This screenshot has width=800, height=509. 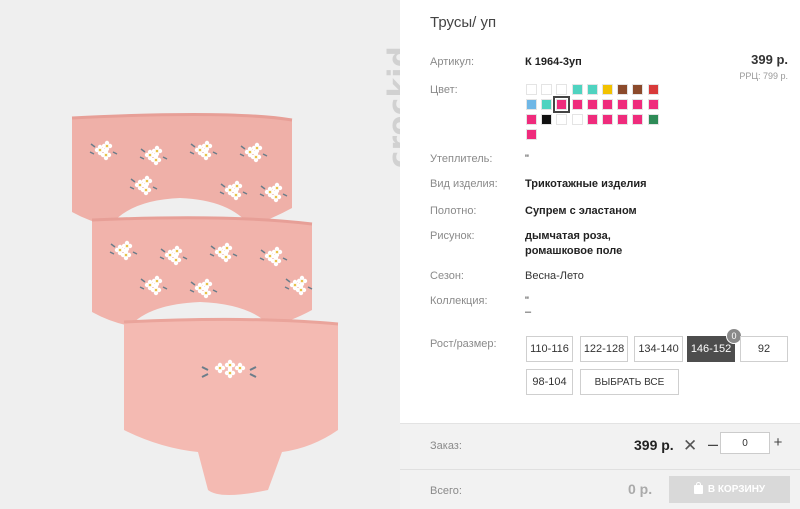 I want to click on fabric-label: Полотно:, so click(x=453, y=211).